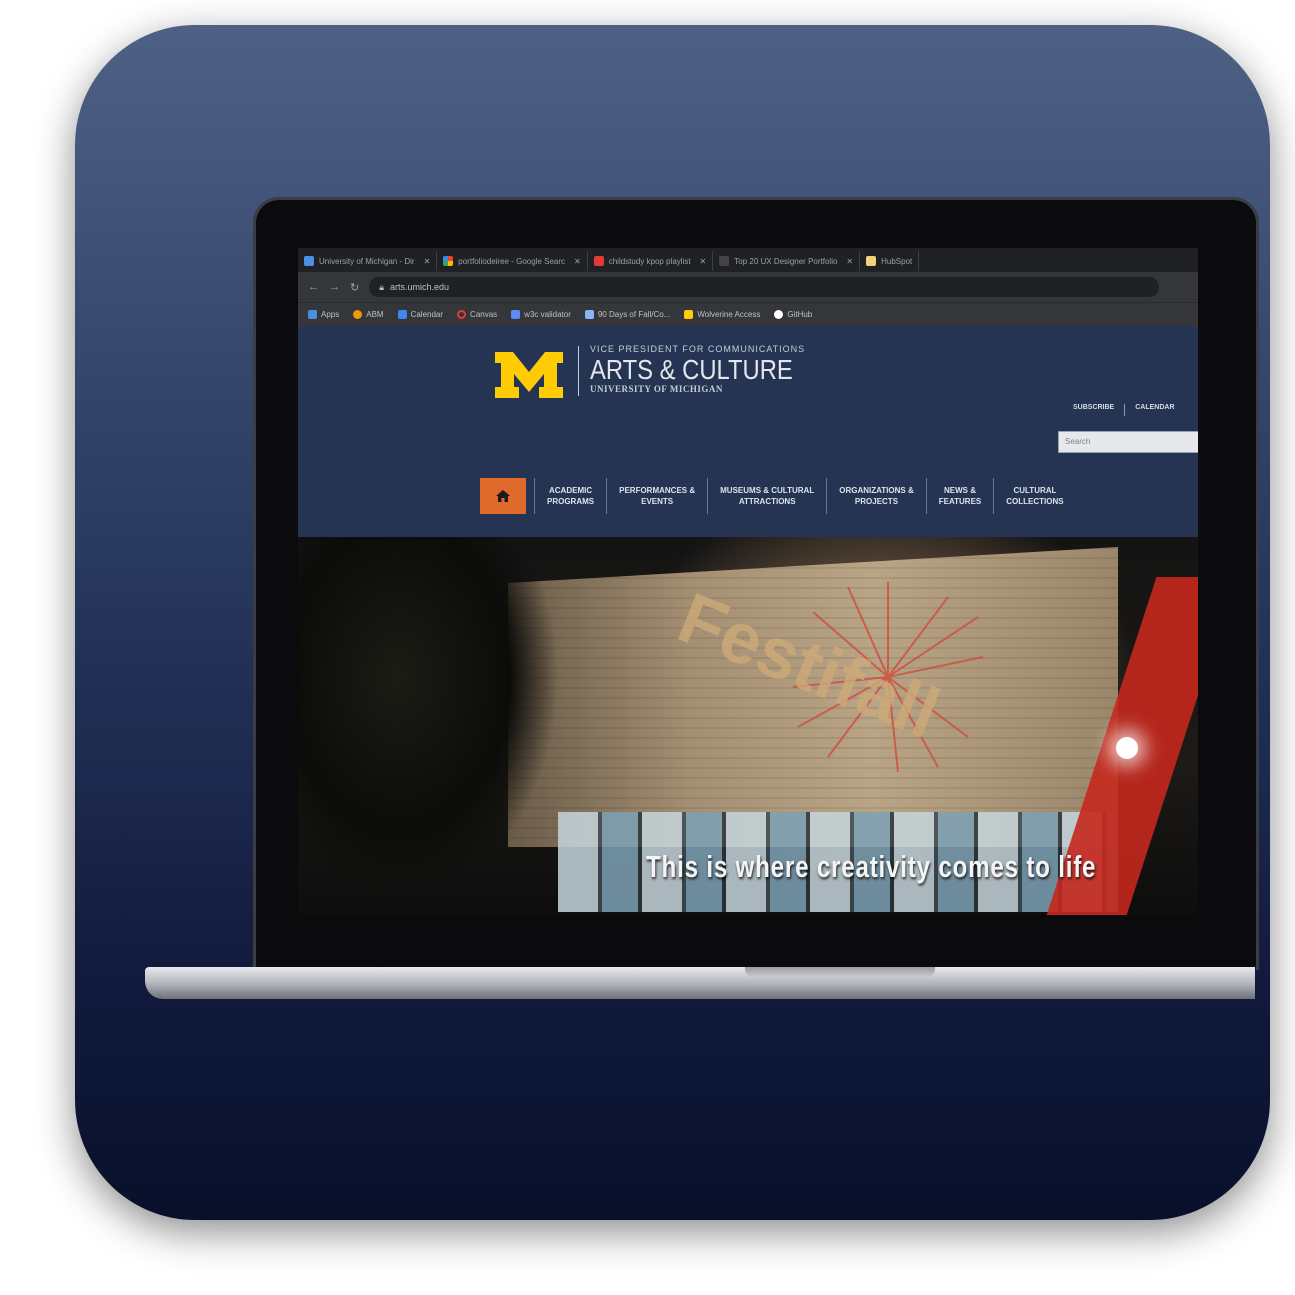  Describe the element at coordinates (1035, 501) in the screenshot. I see `nav-label: COLLECTIONS` at that location.